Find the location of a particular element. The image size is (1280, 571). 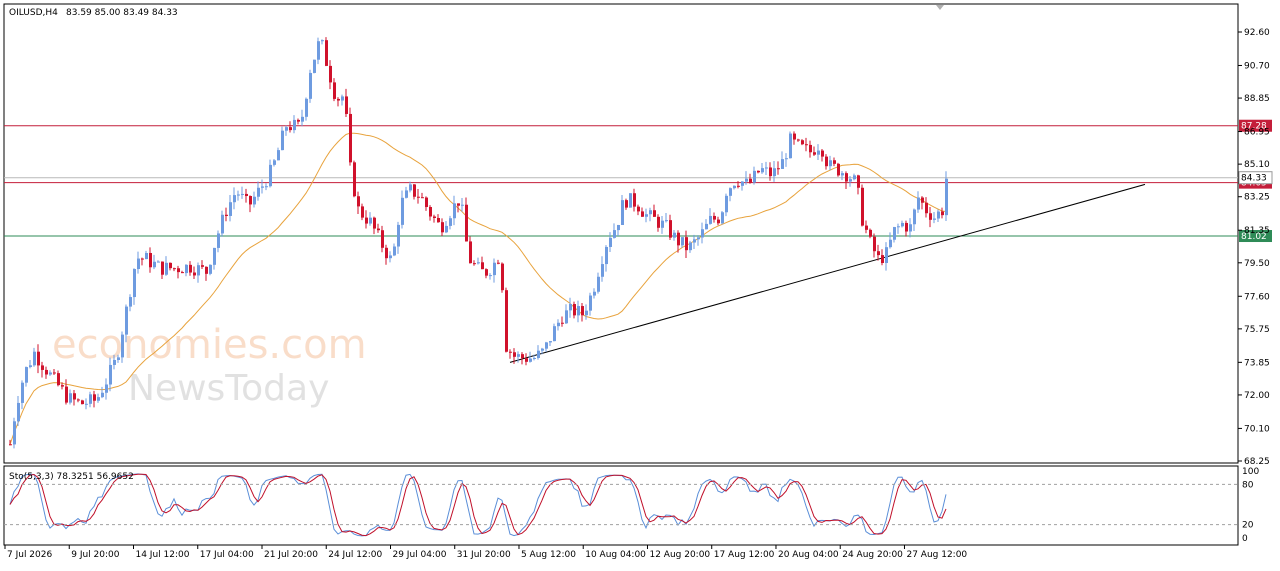

time-tick-label: 9 Jul 20:00 is located at coordinates (95, 555).